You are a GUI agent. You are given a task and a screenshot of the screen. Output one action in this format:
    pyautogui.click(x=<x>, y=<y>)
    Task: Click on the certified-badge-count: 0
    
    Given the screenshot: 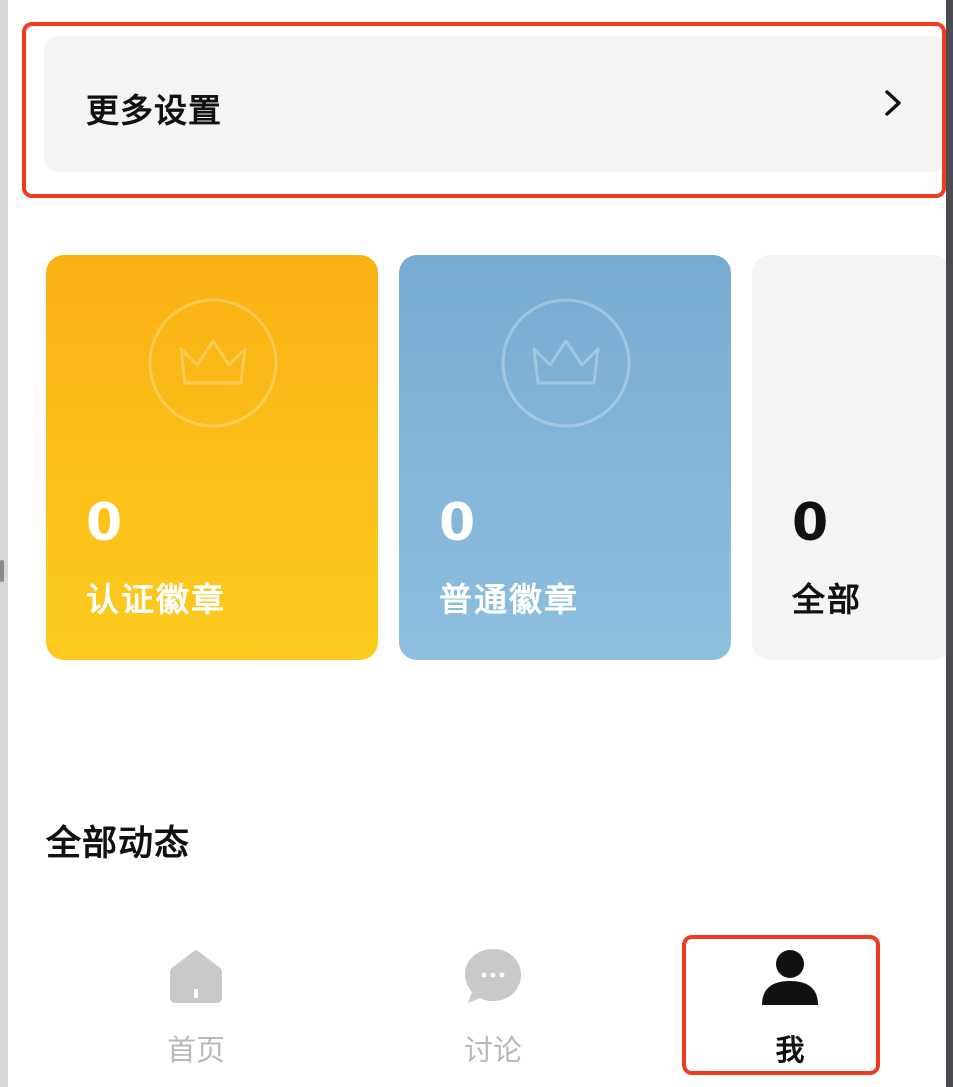 What is the action you would take?
    pyautogui.click(x=104, y=523)
    